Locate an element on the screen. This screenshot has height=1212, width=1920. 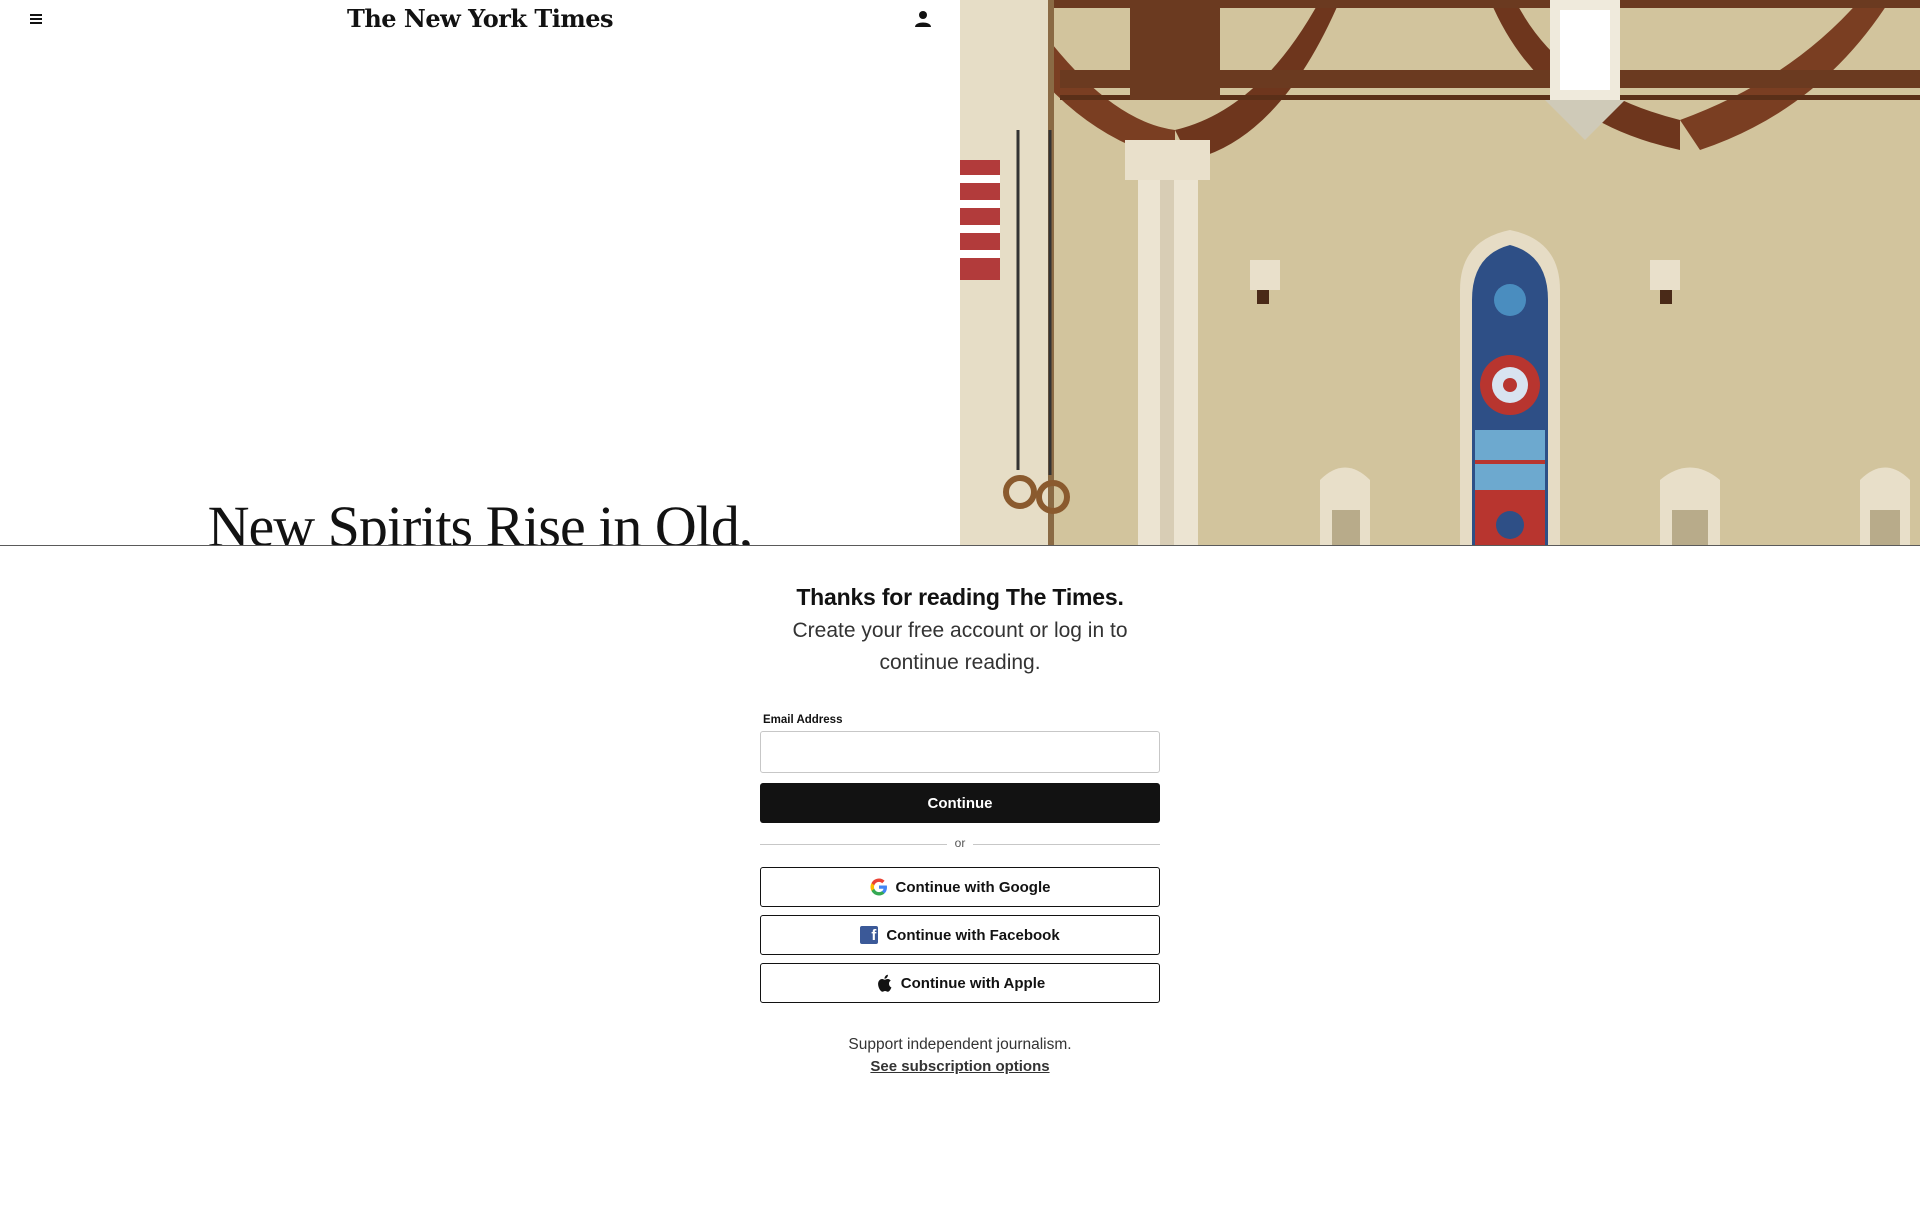
or-separator: or is located at coordinates (960, 845).